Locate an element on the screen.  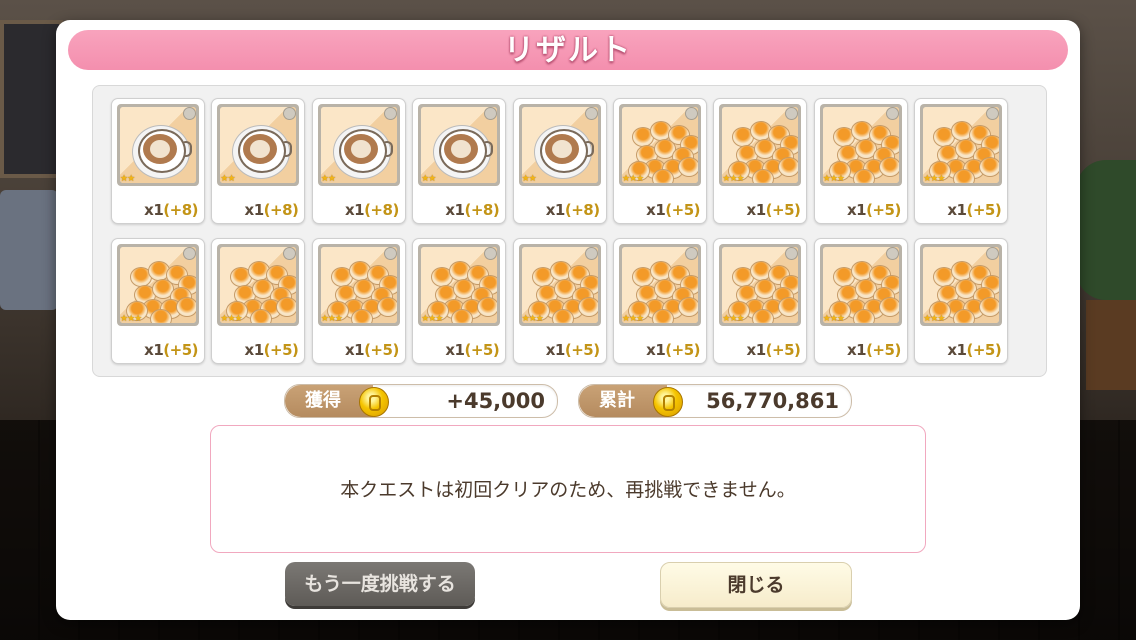
total-value: 56,770,861 is located at coordinates (772, 401).